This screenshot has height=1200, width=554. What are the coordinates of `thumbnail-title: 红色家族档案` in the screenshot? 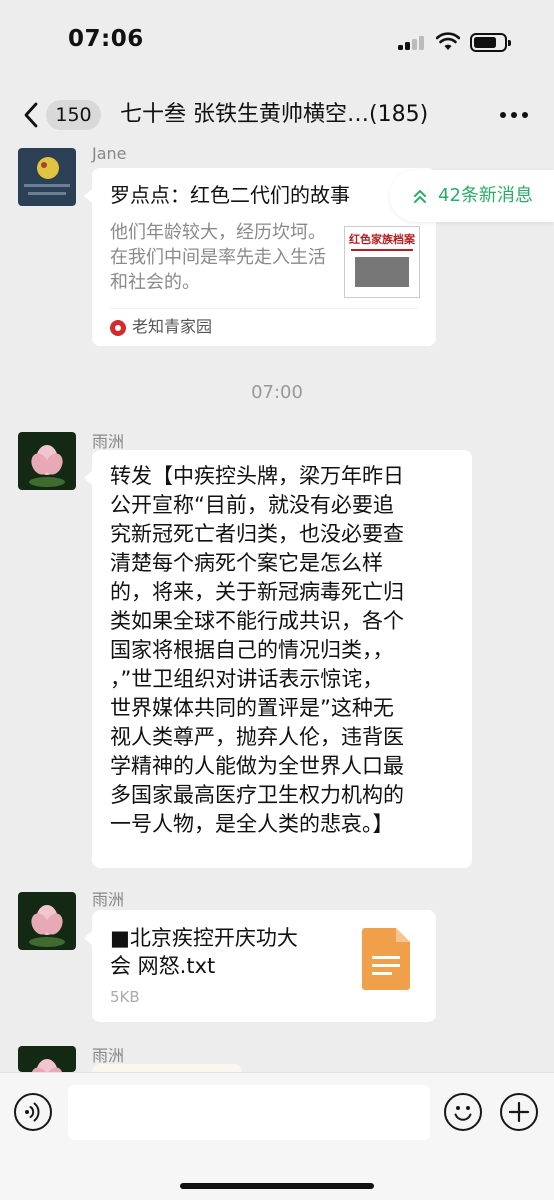 It's located at (382, 239).